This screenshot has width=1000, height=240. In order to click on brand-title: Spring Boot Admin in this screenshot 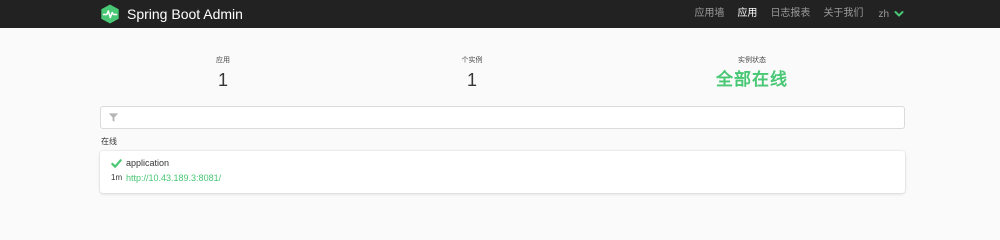, I will do `click(185, 14)`.